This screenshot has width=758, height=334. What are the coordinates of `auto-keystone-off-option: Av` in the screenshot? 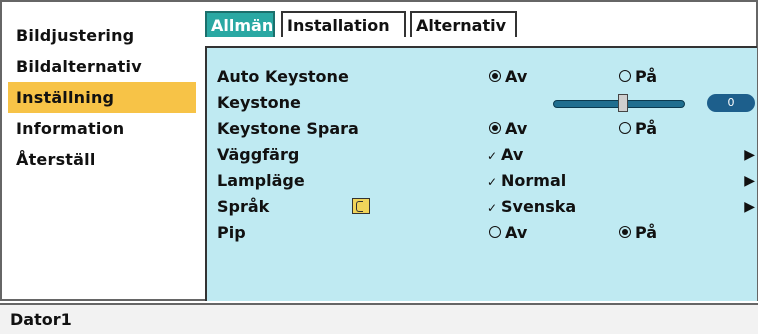 It's located at (508, 77).